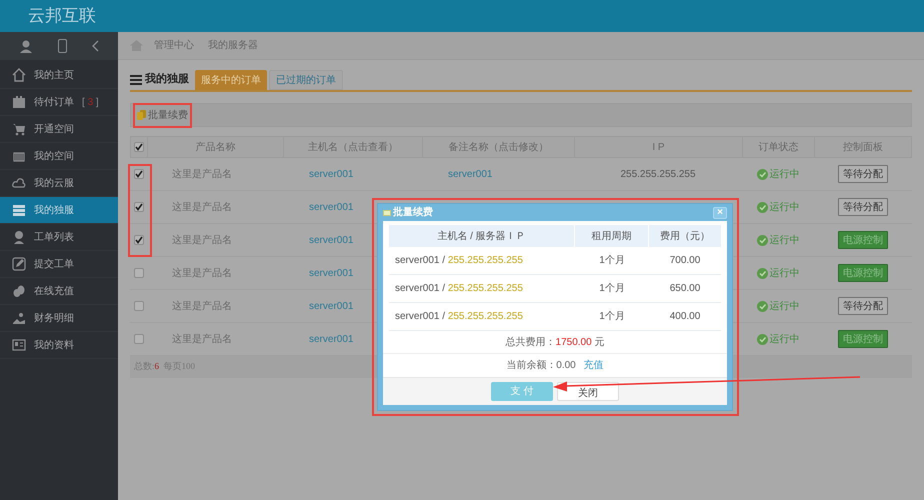  Describe the element at coordinates (685, 289) in the screenshot. I see `table-cell-text: 650.00` at that location.